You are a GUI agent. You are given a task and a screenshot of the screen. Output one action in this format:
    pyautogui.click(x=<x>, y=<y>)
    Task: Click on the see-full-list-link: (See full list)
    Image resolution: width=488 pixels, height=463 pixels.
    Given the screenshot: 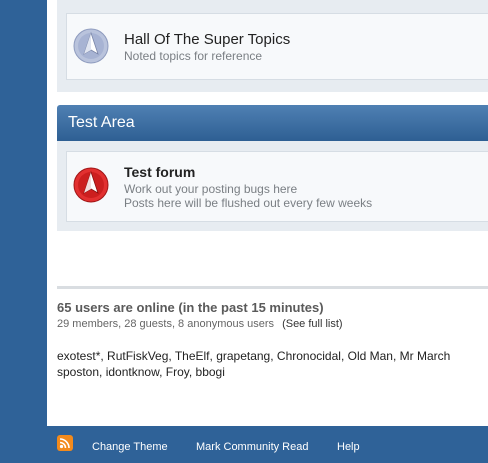 What is the action you would take?
    pyautogui.click(x=312, y=324)
    